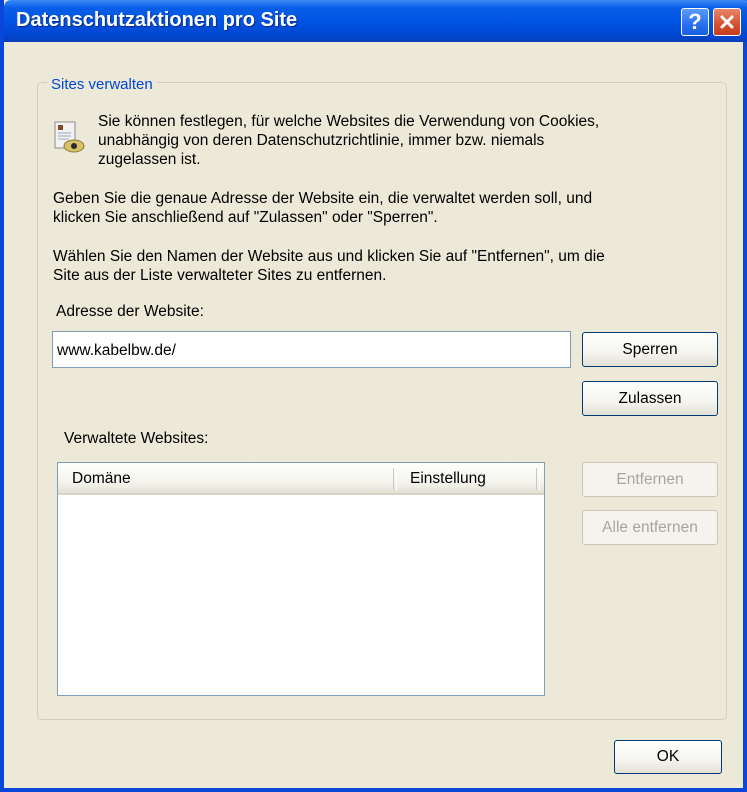  Describe the element at coordinates (466, 478) in the screenshot. I see `column-header-setting: Einstellung` at that location.